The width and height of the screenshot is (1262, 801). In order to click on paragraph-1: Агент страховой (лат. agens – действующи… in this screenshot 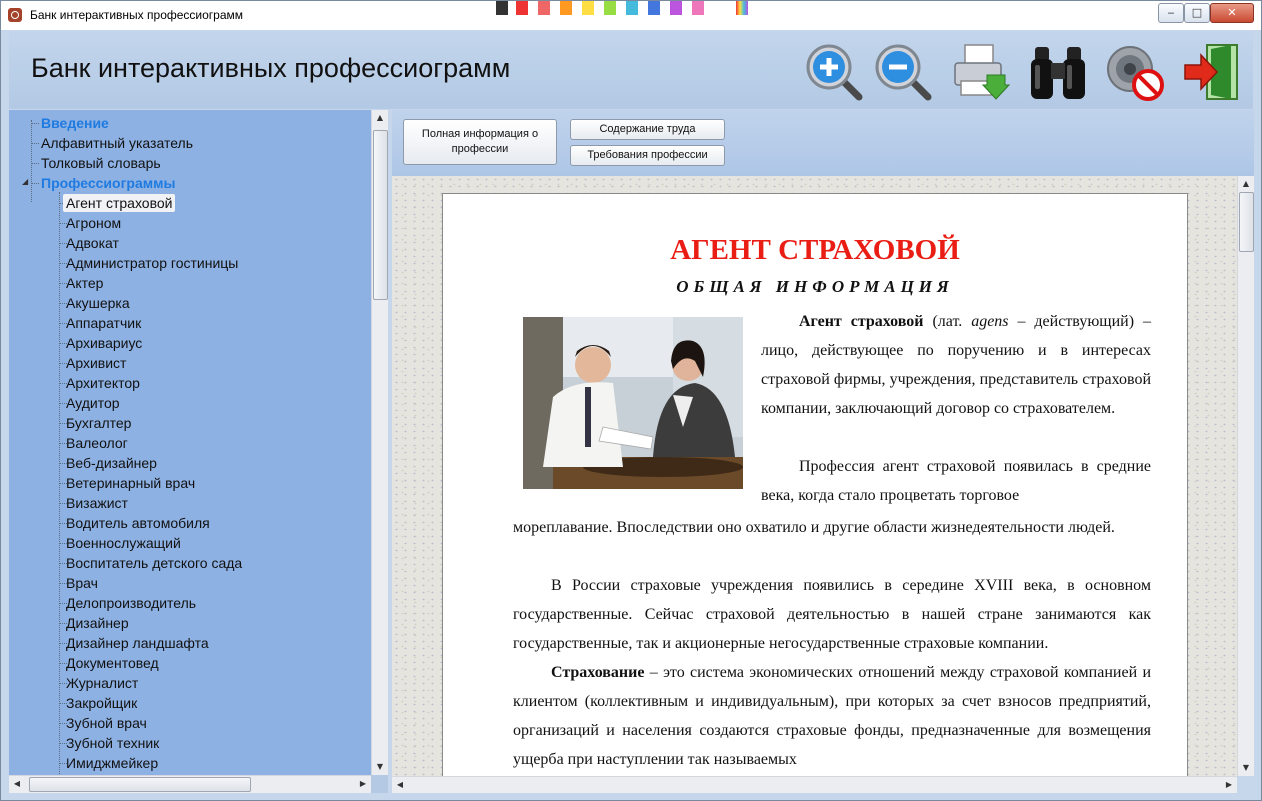, I will do `click(956, 365)`.